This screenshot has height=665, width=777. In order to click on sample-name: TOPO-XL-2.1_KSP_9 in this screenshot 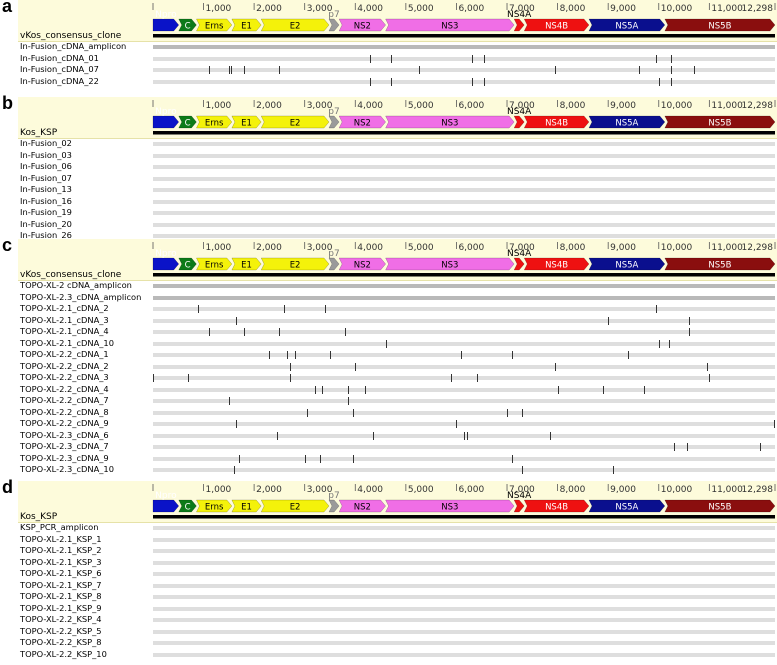, I will do `click(61, 607)`.